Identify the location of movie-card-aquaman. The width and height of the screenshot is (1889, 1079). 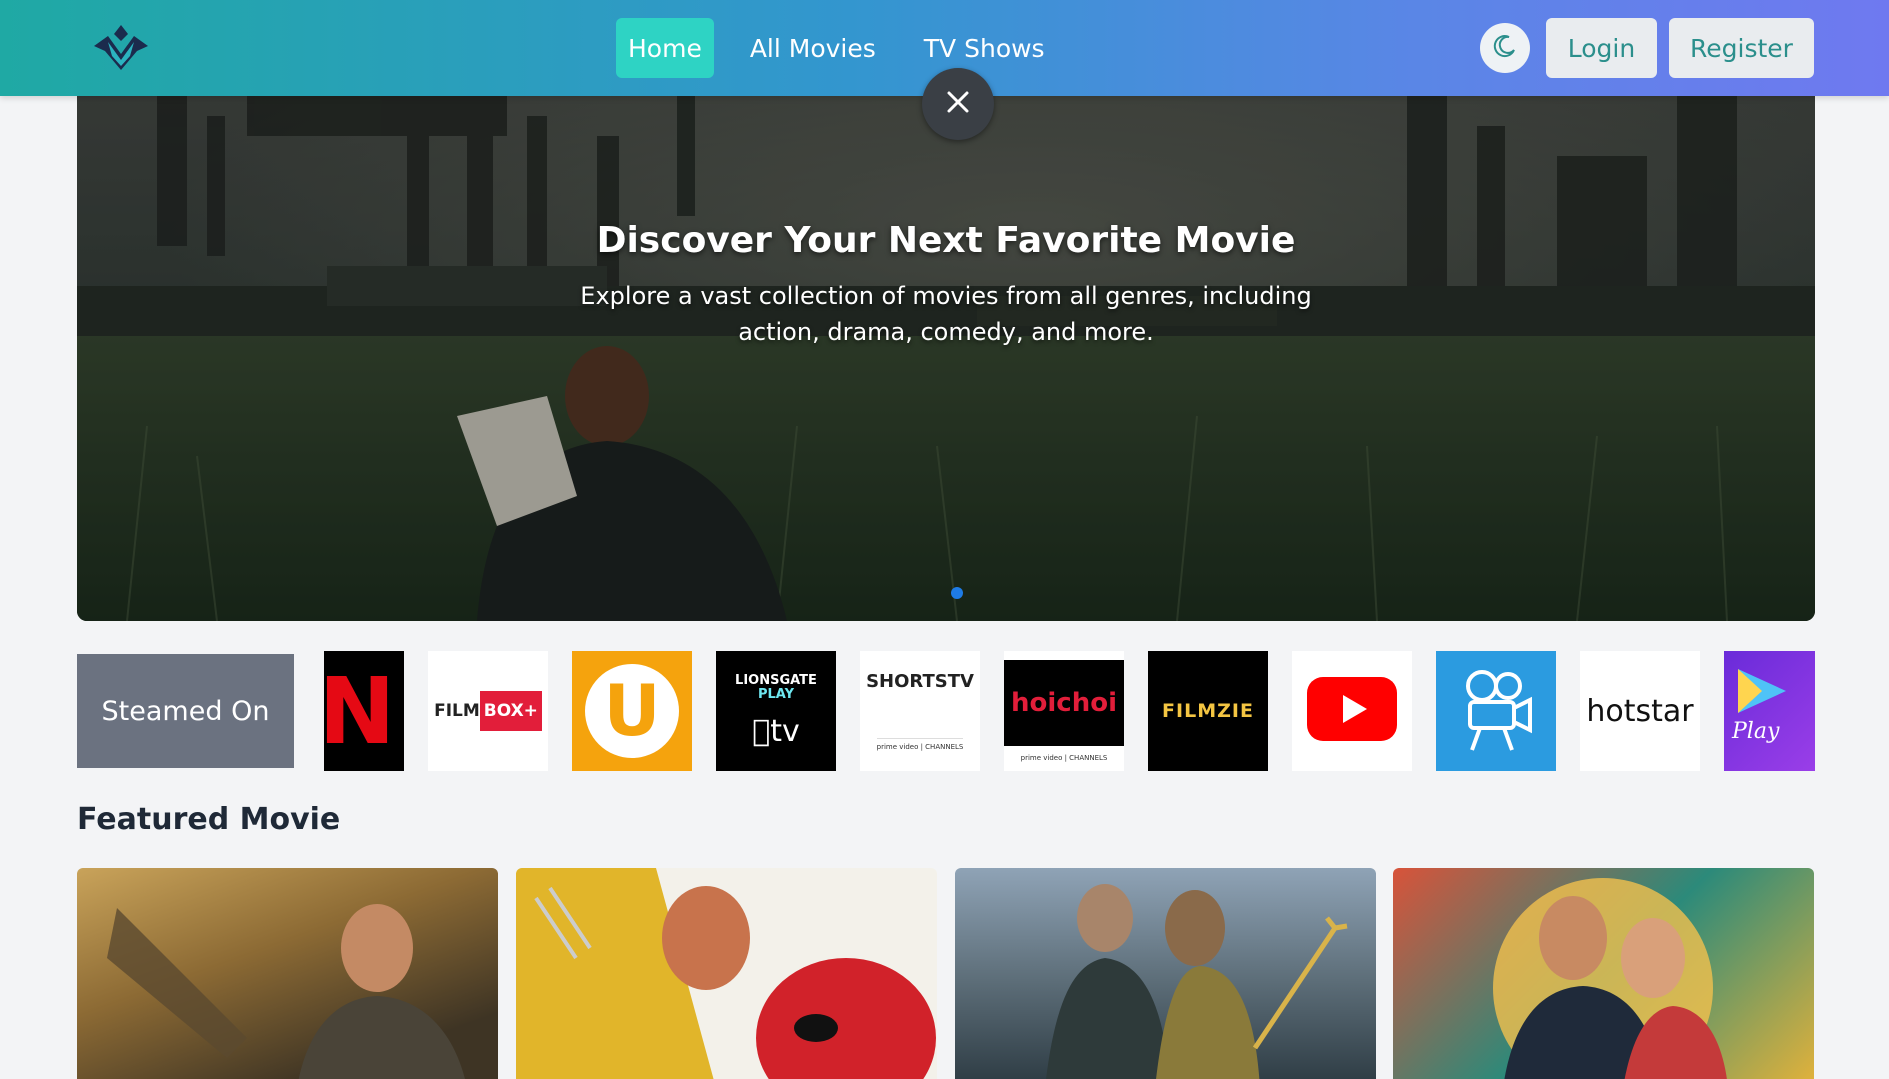
(1165, 973).